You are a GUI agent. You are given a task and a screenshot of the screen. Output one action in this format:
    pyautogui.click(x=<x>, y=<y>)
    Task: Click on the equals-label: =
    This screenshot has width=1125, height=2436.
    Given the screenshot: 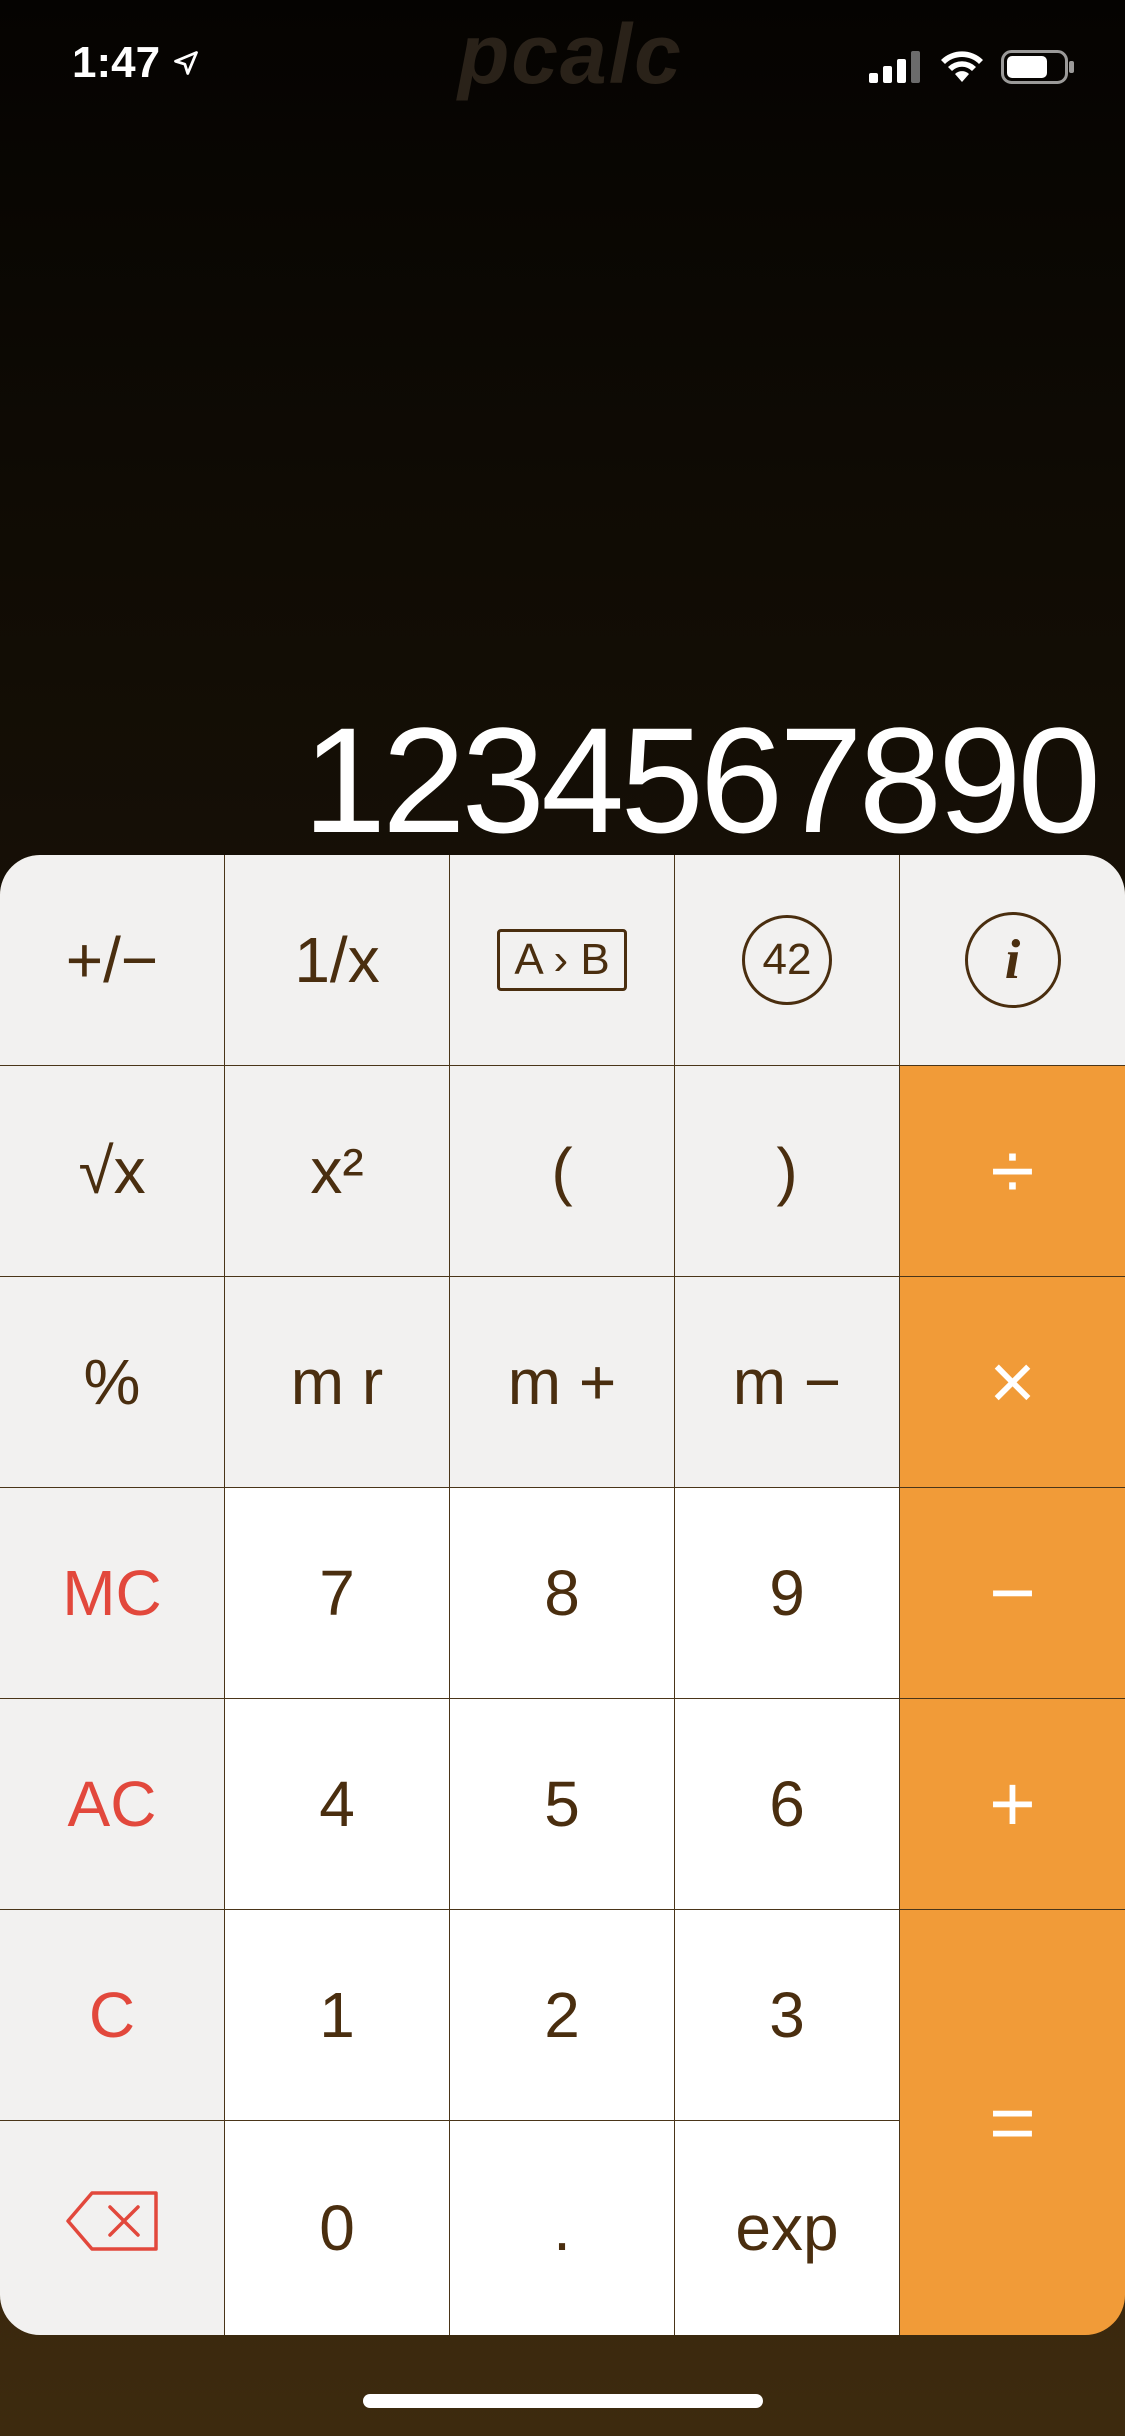 What is the action you would take?
    pyautogui.click(x=1012, y=2122)
    